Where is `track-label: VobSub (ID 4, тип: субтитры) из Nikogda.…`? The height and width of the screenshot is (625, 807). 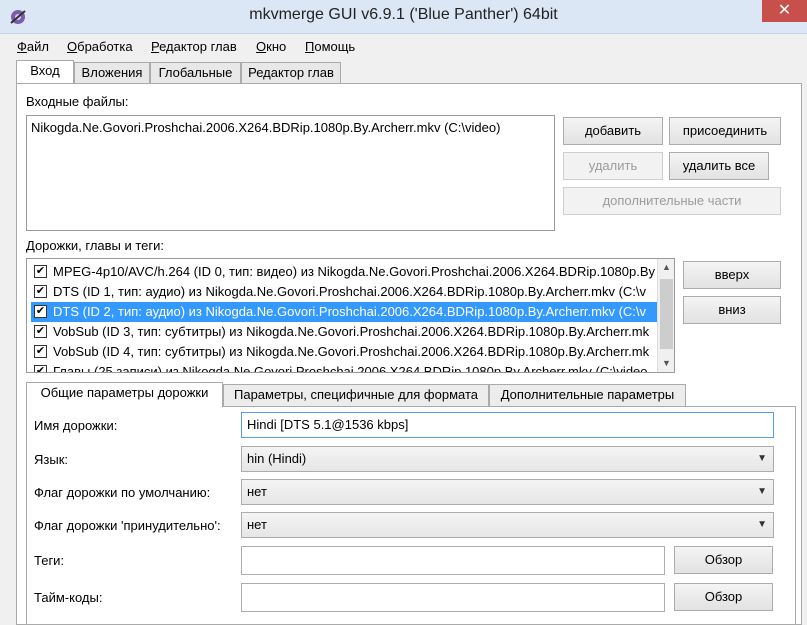
track-label: VobSub (ID 4, тип: субтитры) из Nikogda.… is located at coordinates (351, 351).